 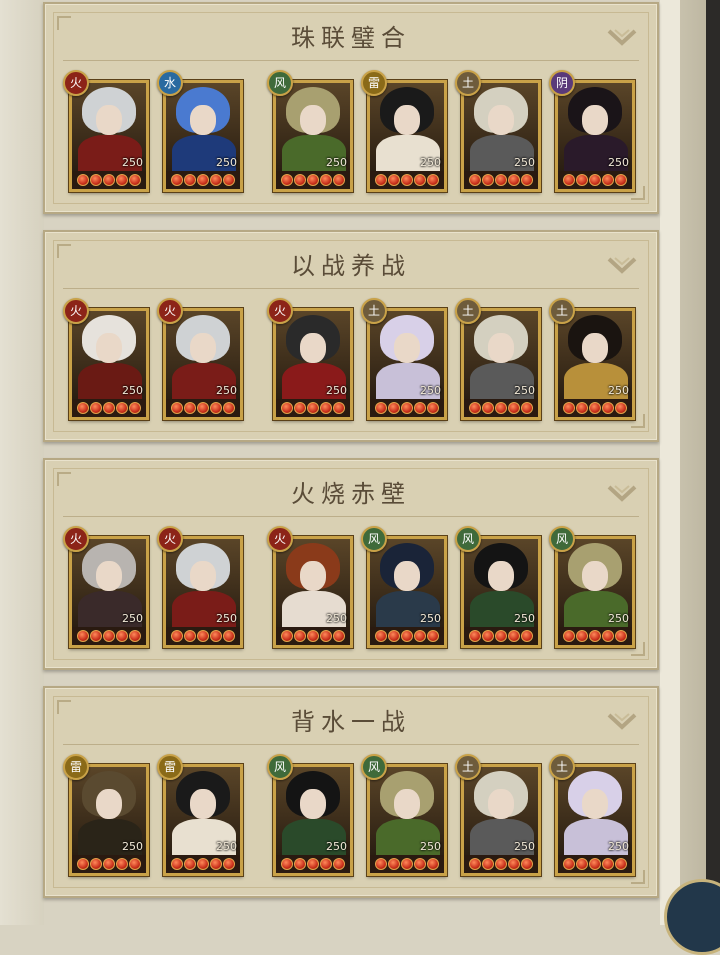 I want to click on title-divider, so click(x=351, y=288).